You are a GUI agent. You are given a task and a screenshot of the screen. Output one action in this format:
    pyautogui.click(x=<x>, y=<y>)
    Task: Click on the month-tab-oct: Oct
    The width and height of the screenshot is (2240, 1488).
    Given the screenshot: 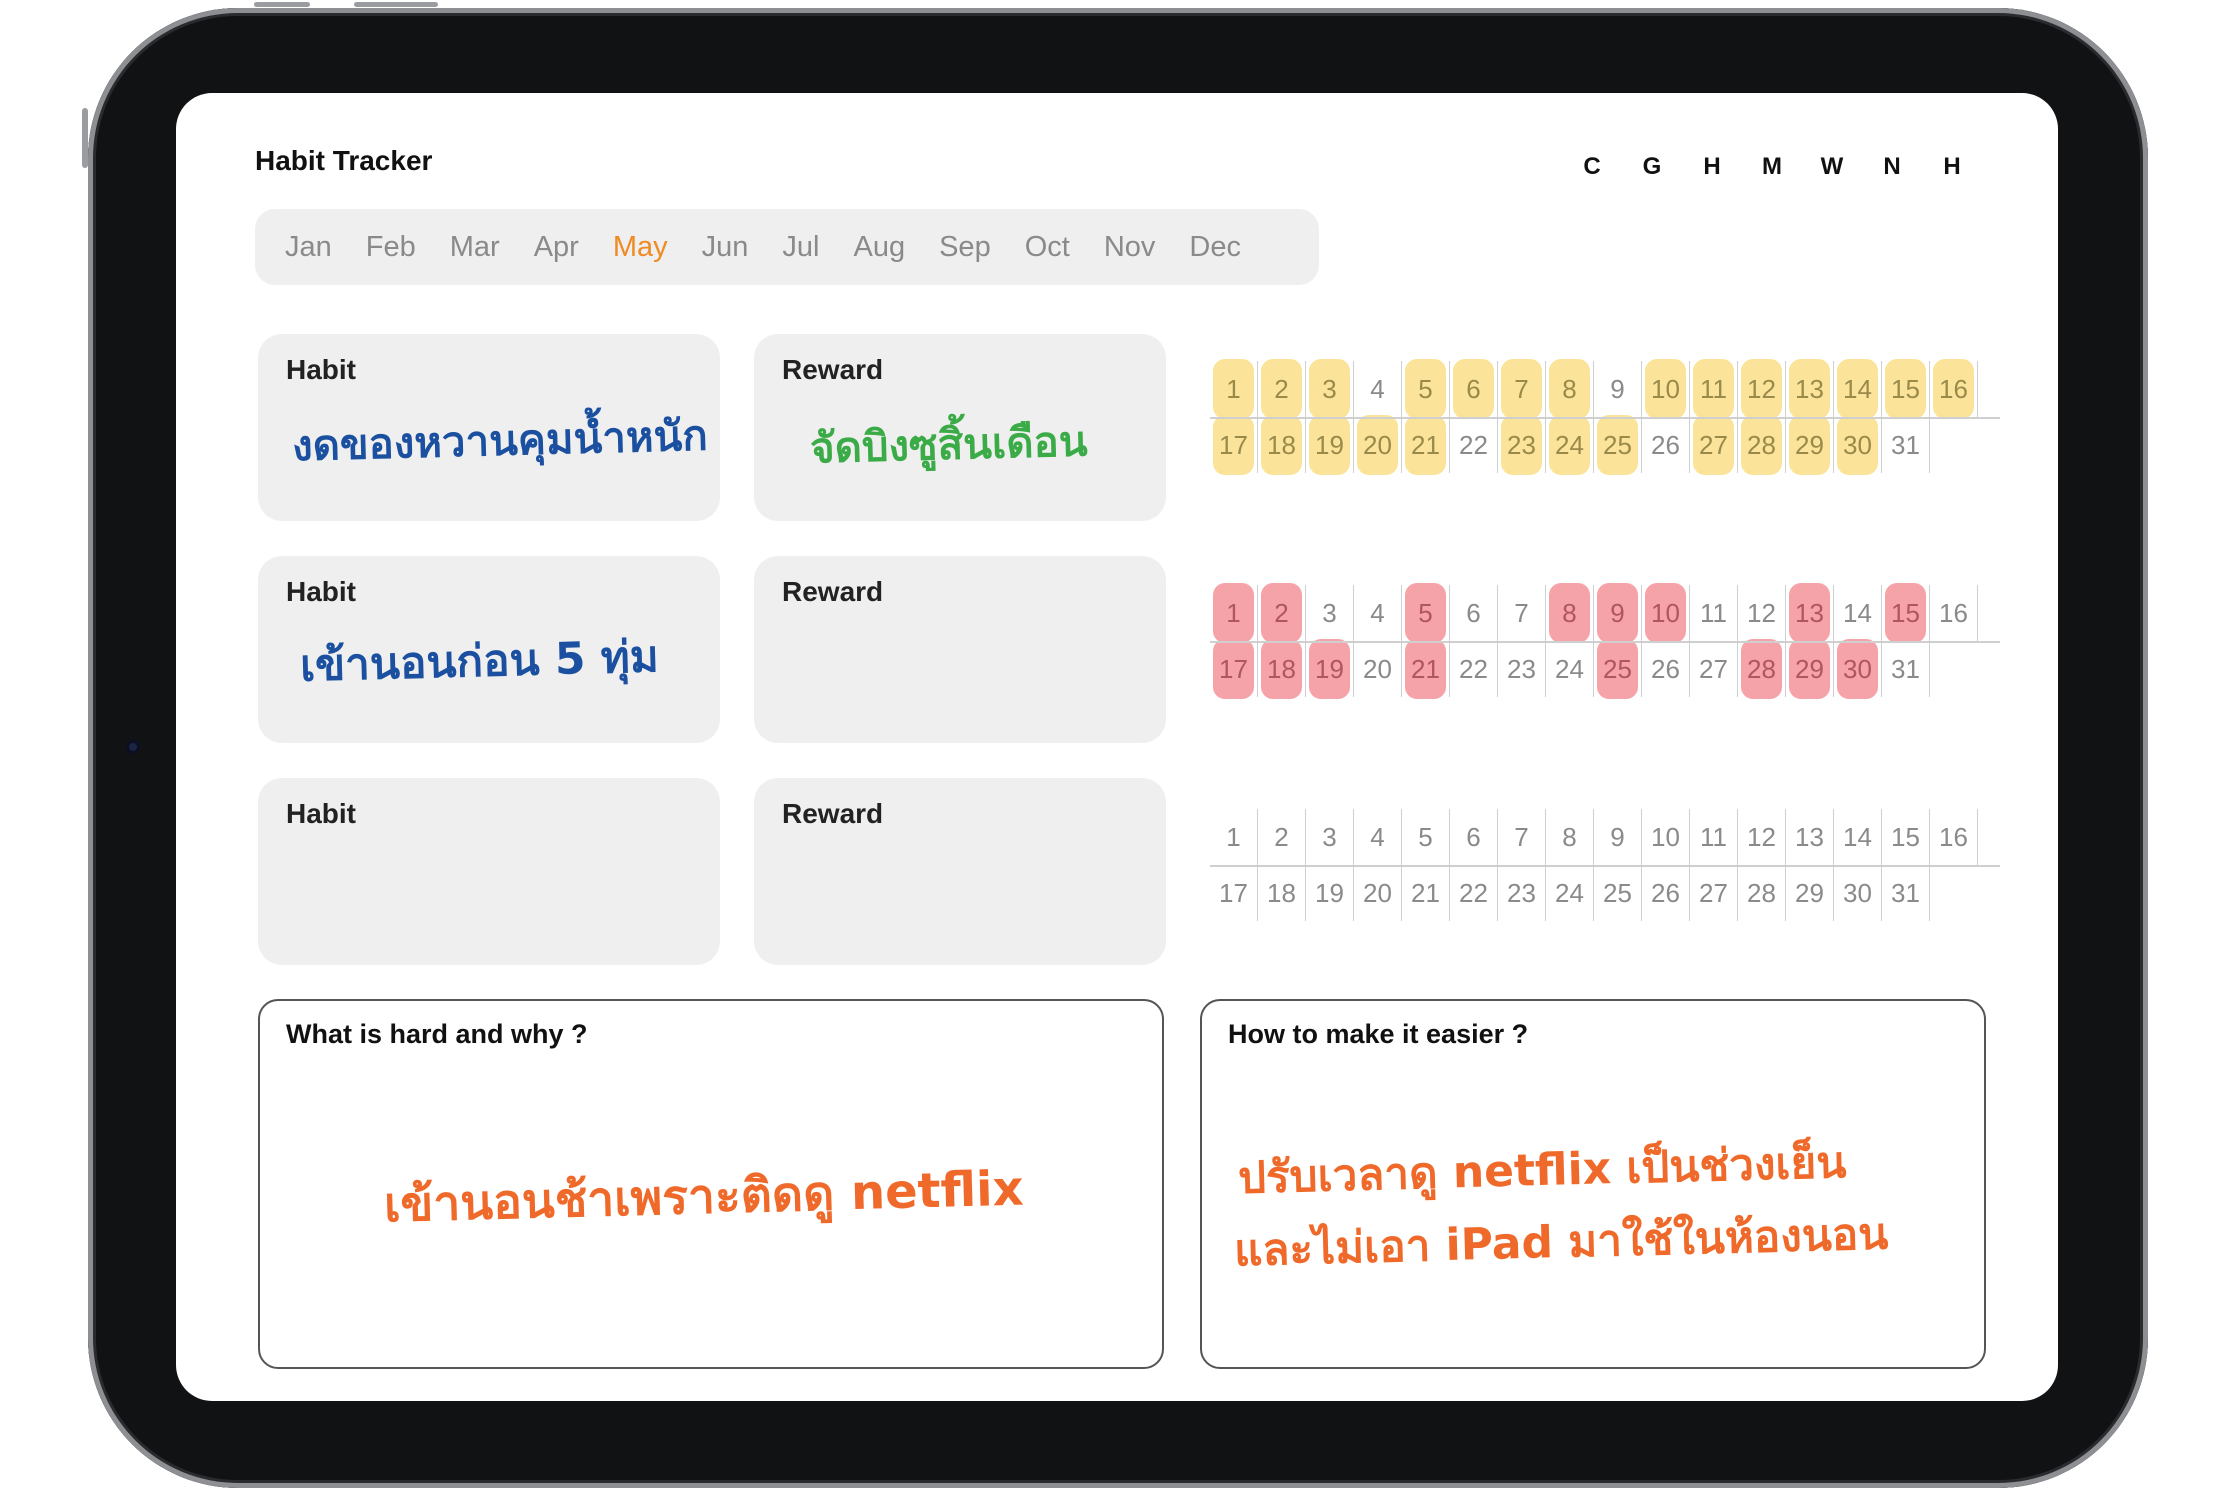 What is the action you would take?
    pyautogui.click(x=1047, y=247)
    